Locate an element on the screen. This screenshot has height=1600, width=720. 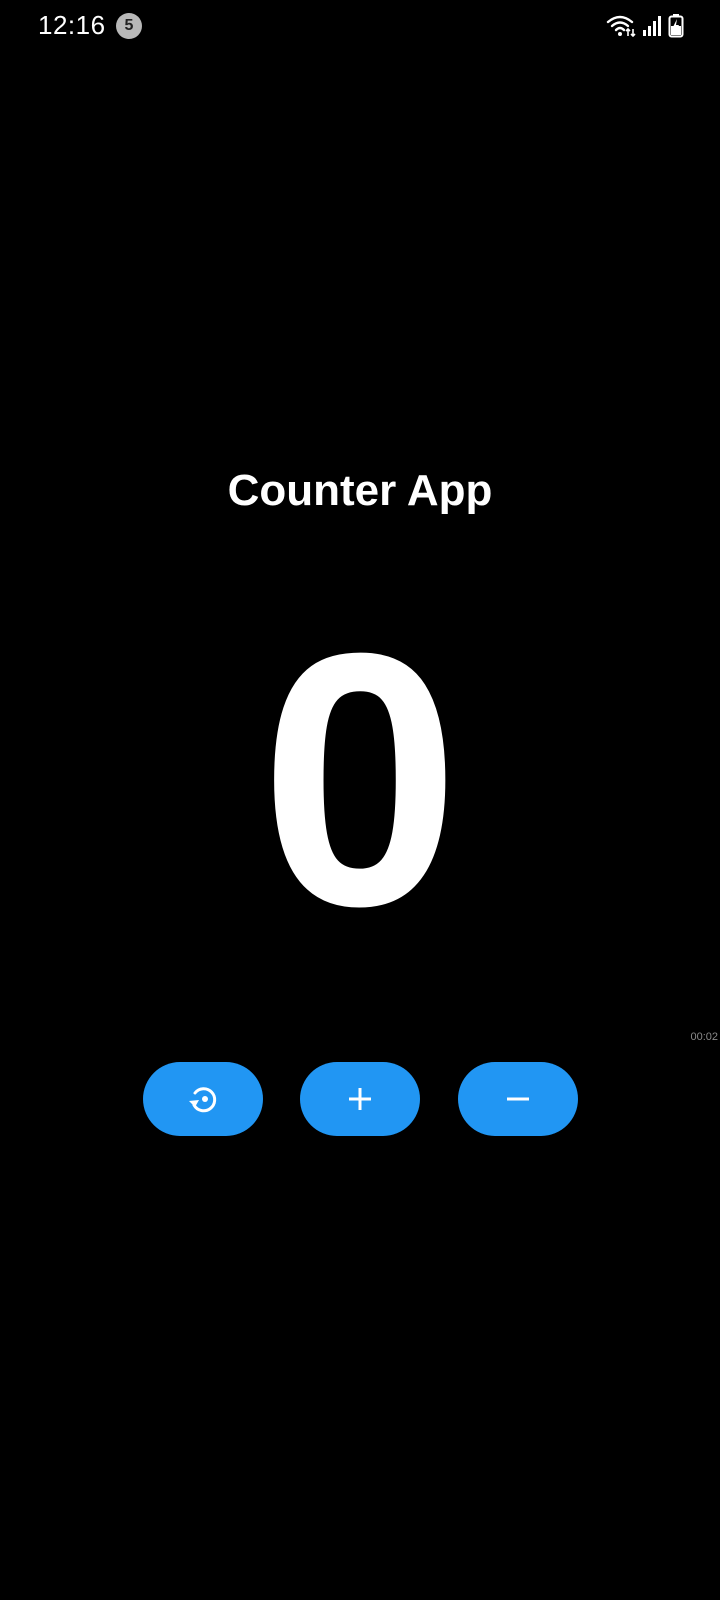
increment-button is located at coordinates (360, 1099).